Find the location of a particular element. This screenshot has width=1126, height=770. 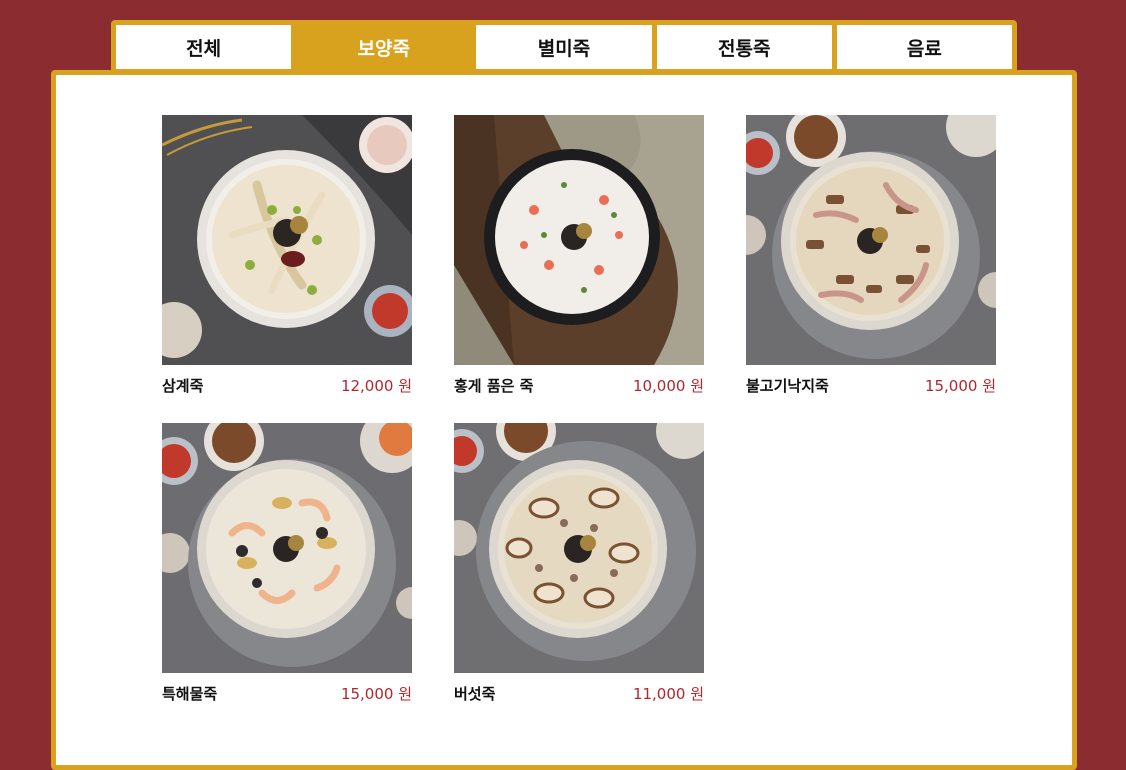

menu-item: 홍게 품은 죽 10,000 원 is located at coordinates (579, 260).